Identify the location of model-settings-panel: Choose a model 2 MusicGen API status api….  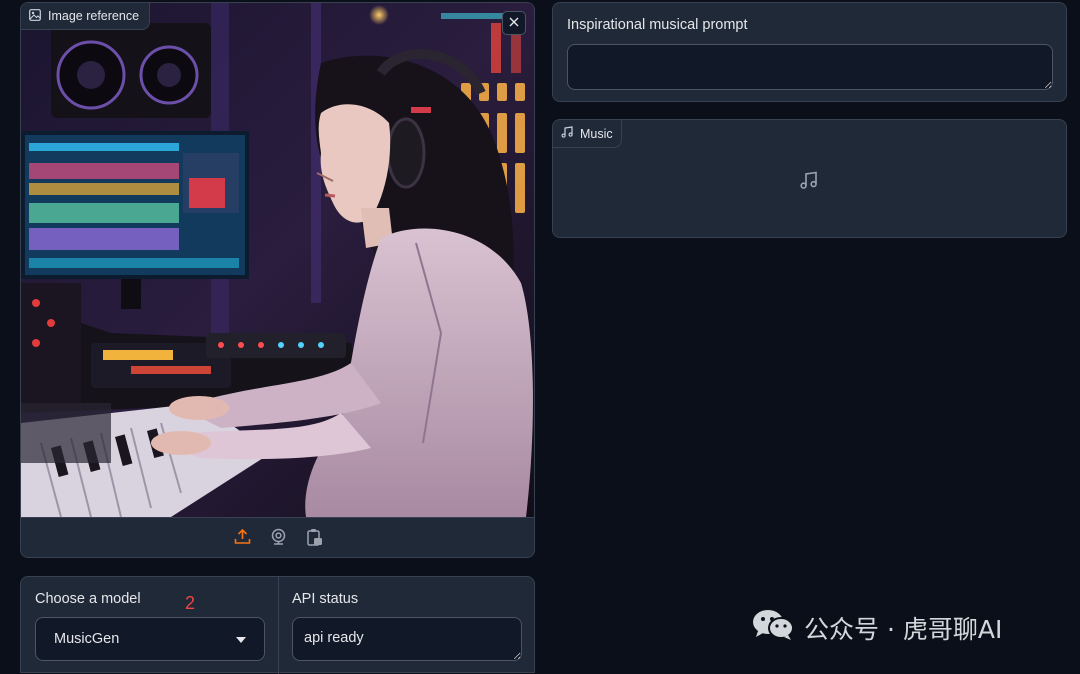
(277, 625).